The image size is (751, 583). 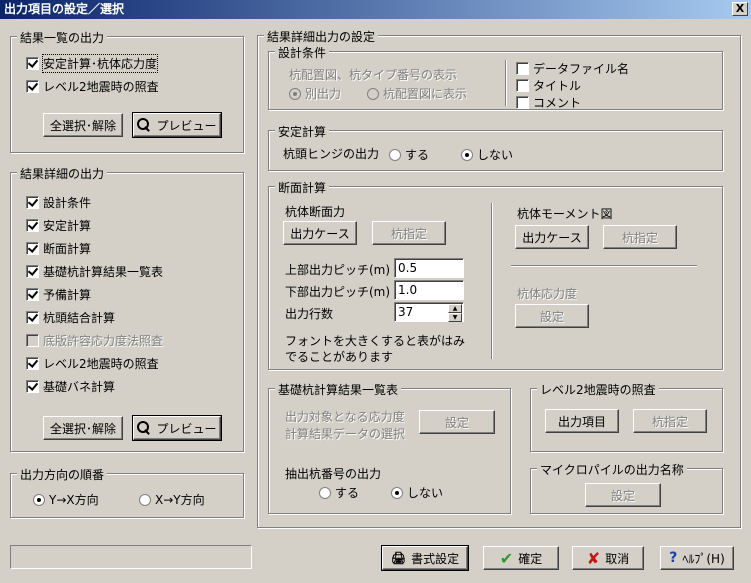 What do you see at coordinates (92, 86) in the screenshot?
I see `list-output-level2-checkbox: レベル2地震時の照査` at bounding box center [92, 86].